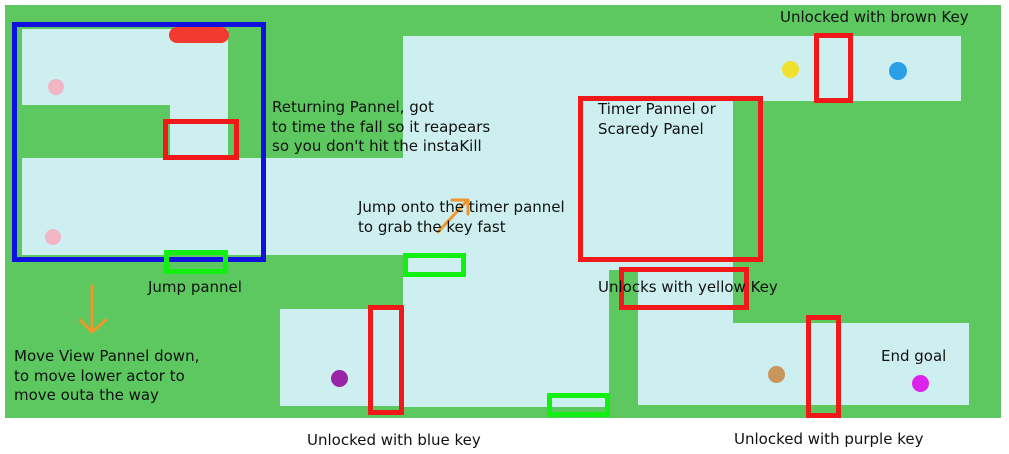  What do you see at coordinates (790, 69) in the screenshot?
I see `yellow-key` at bounding box center [790, 69].